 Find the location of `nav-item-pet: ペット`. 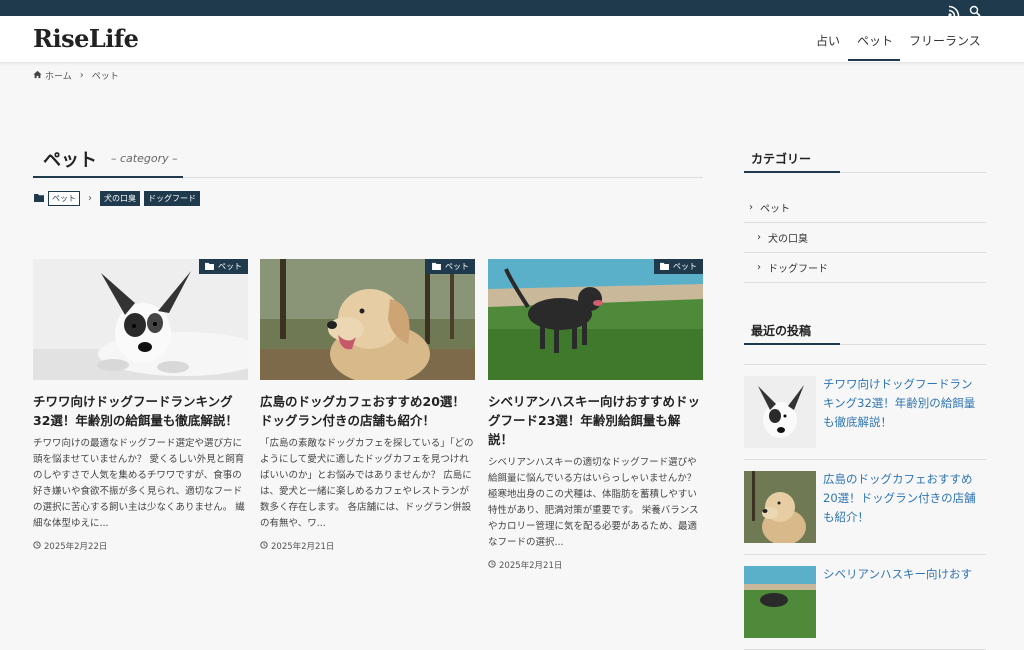

nav-item-pet: ペット is located at coordinates (875, 40).